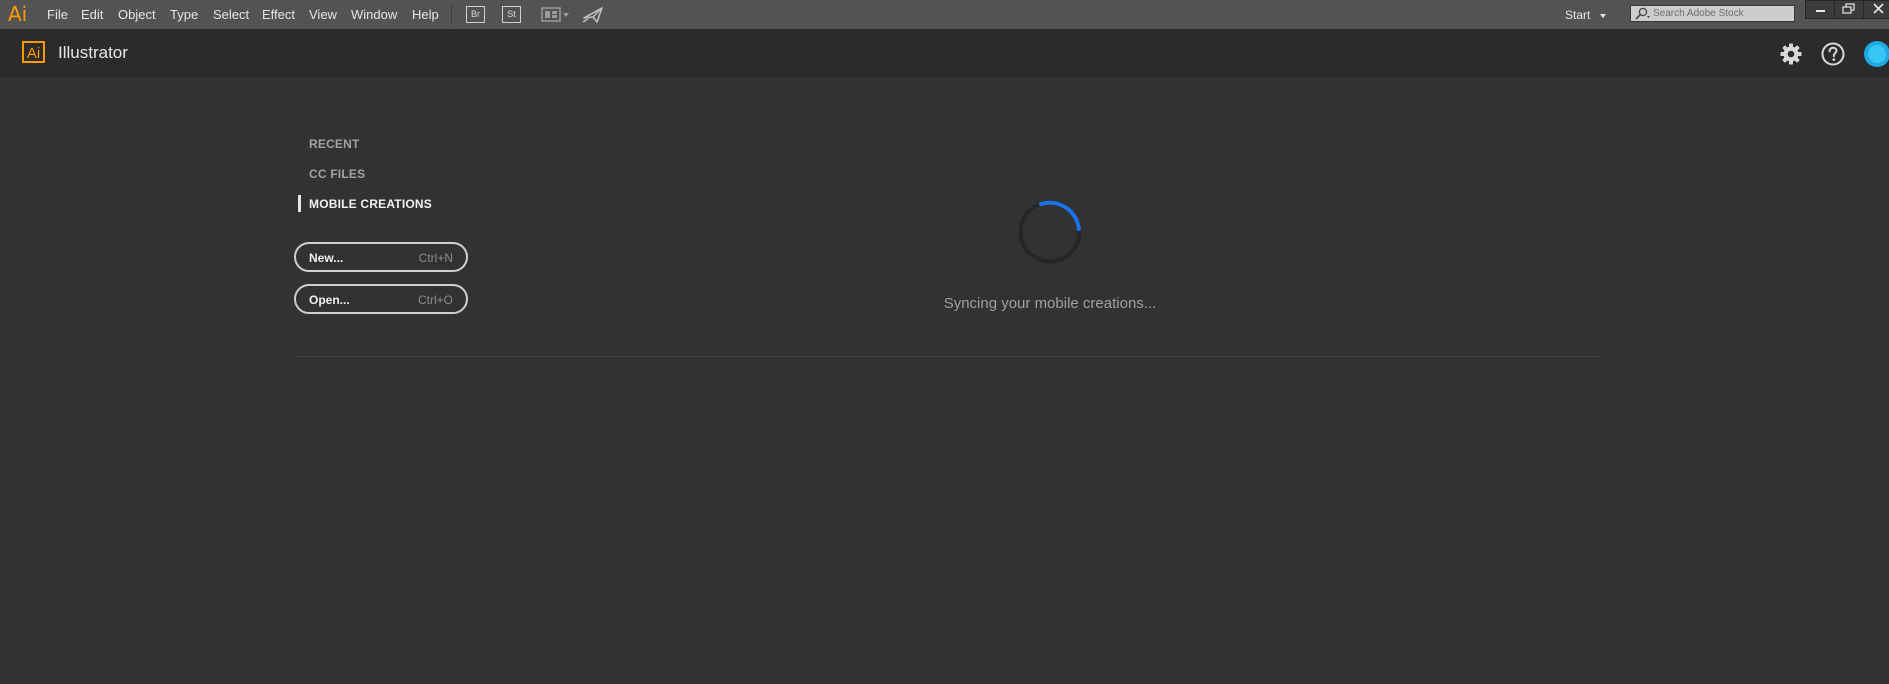 Image resolution: width=1889 pixels, height=684 pixels. I want to click on app-title-bar: Ai Illustrator, so click(944, 53).